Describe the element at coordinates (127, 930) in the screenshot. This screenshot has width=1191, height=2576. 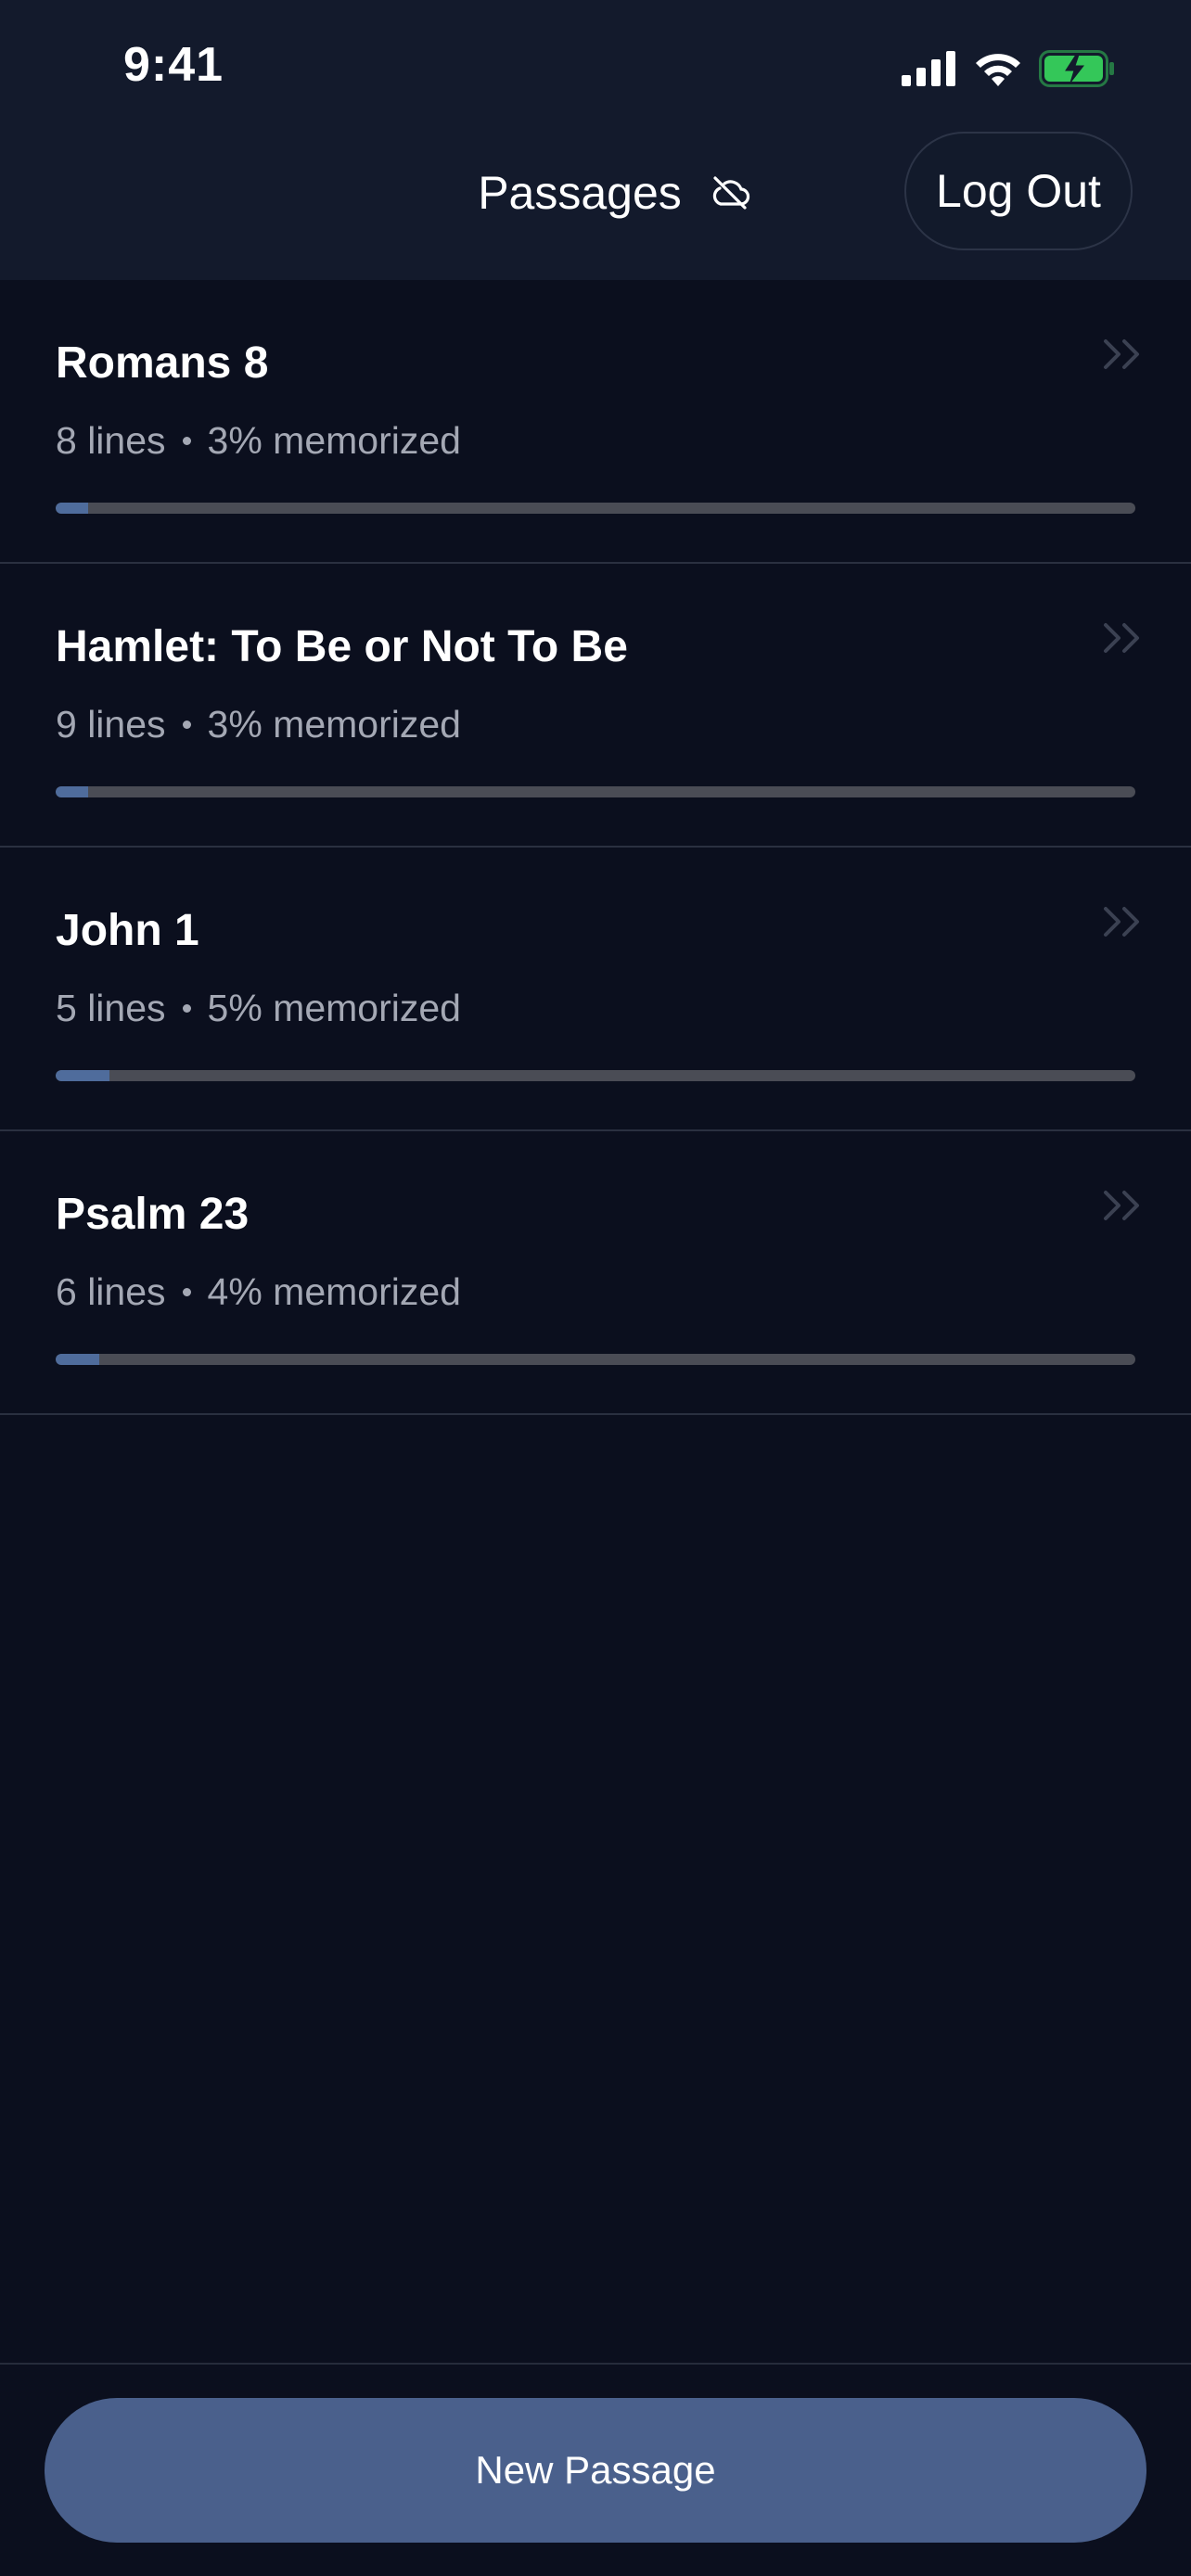
I see `passage-title: John 1` at that location.